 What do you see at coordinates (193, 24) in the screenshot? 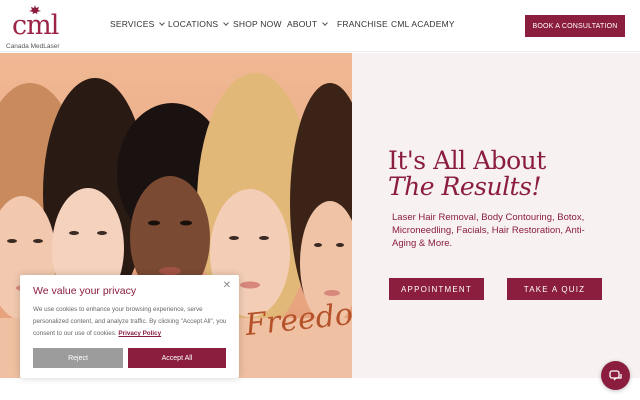
I see `nav-item-label: LOCATIONS` at bounding box center [193, 24].